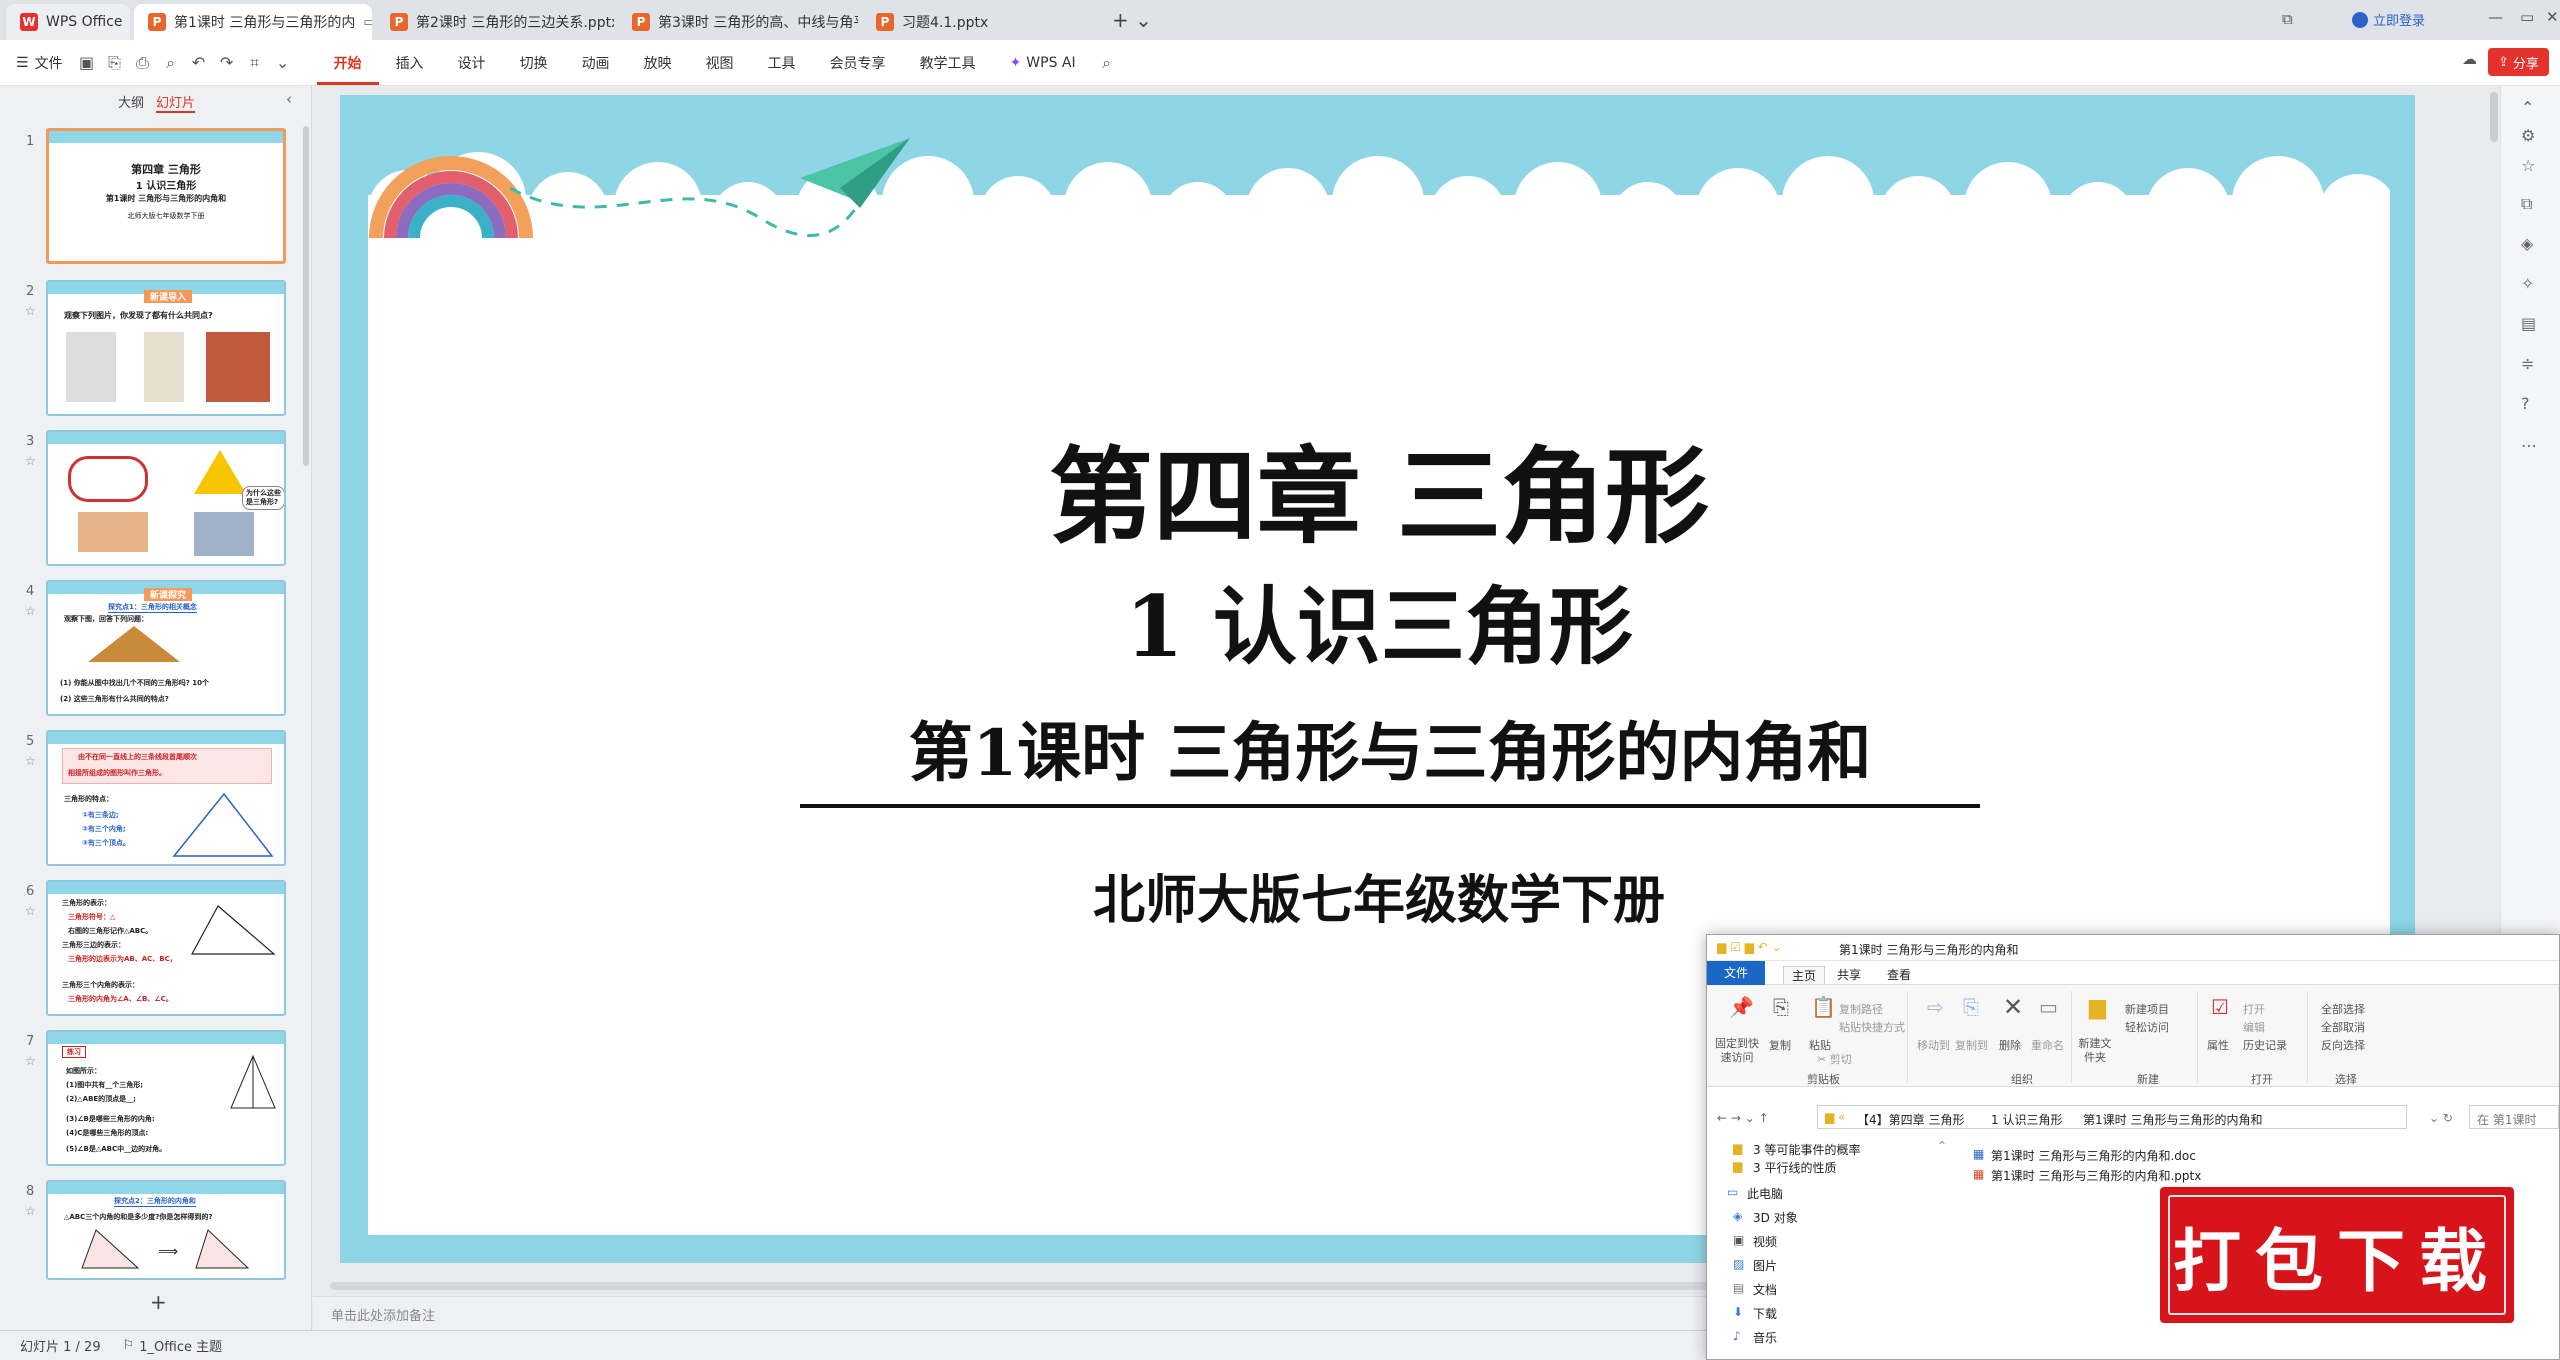 Image resolution: width=2560 pixels, height=1360 pixels. What do you see at coordinates (1107, 63) in the screenshot?
I see `search-icon: ⌕` at bounding box center [1107, 63].